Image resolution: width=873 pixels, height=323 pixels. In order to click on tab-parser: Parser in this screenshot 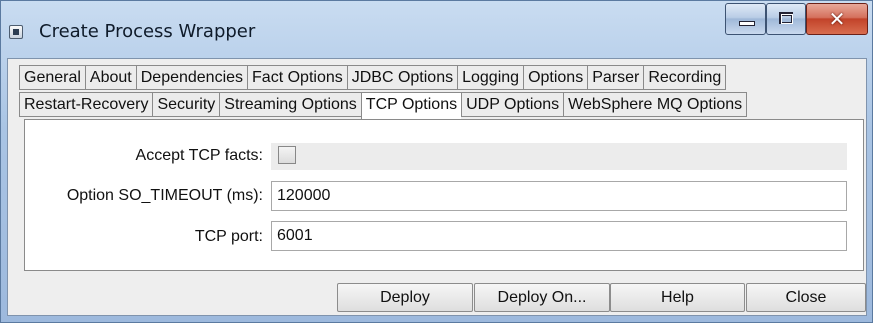, I will do `click(615, 77)`.